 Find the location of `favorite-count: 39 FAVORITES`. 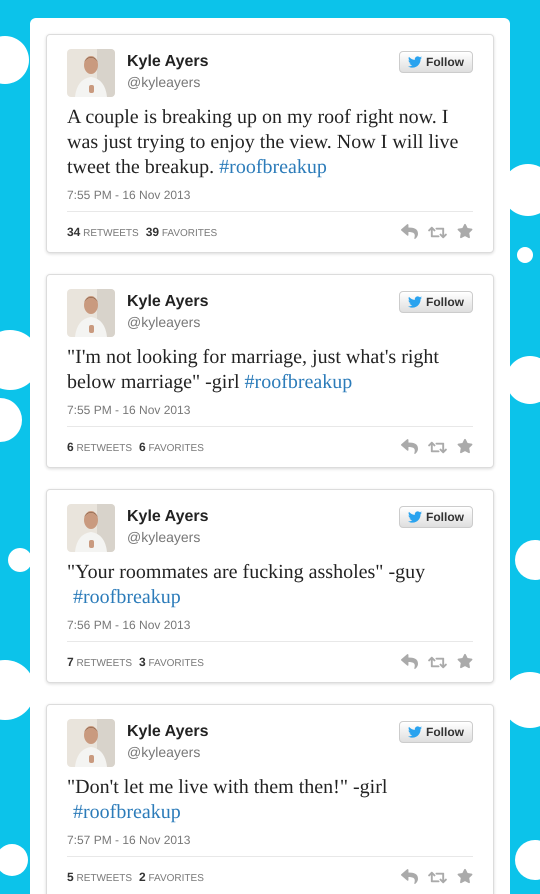

favorite-count: 39 FAVORITES is located at coordinates (182, 232).